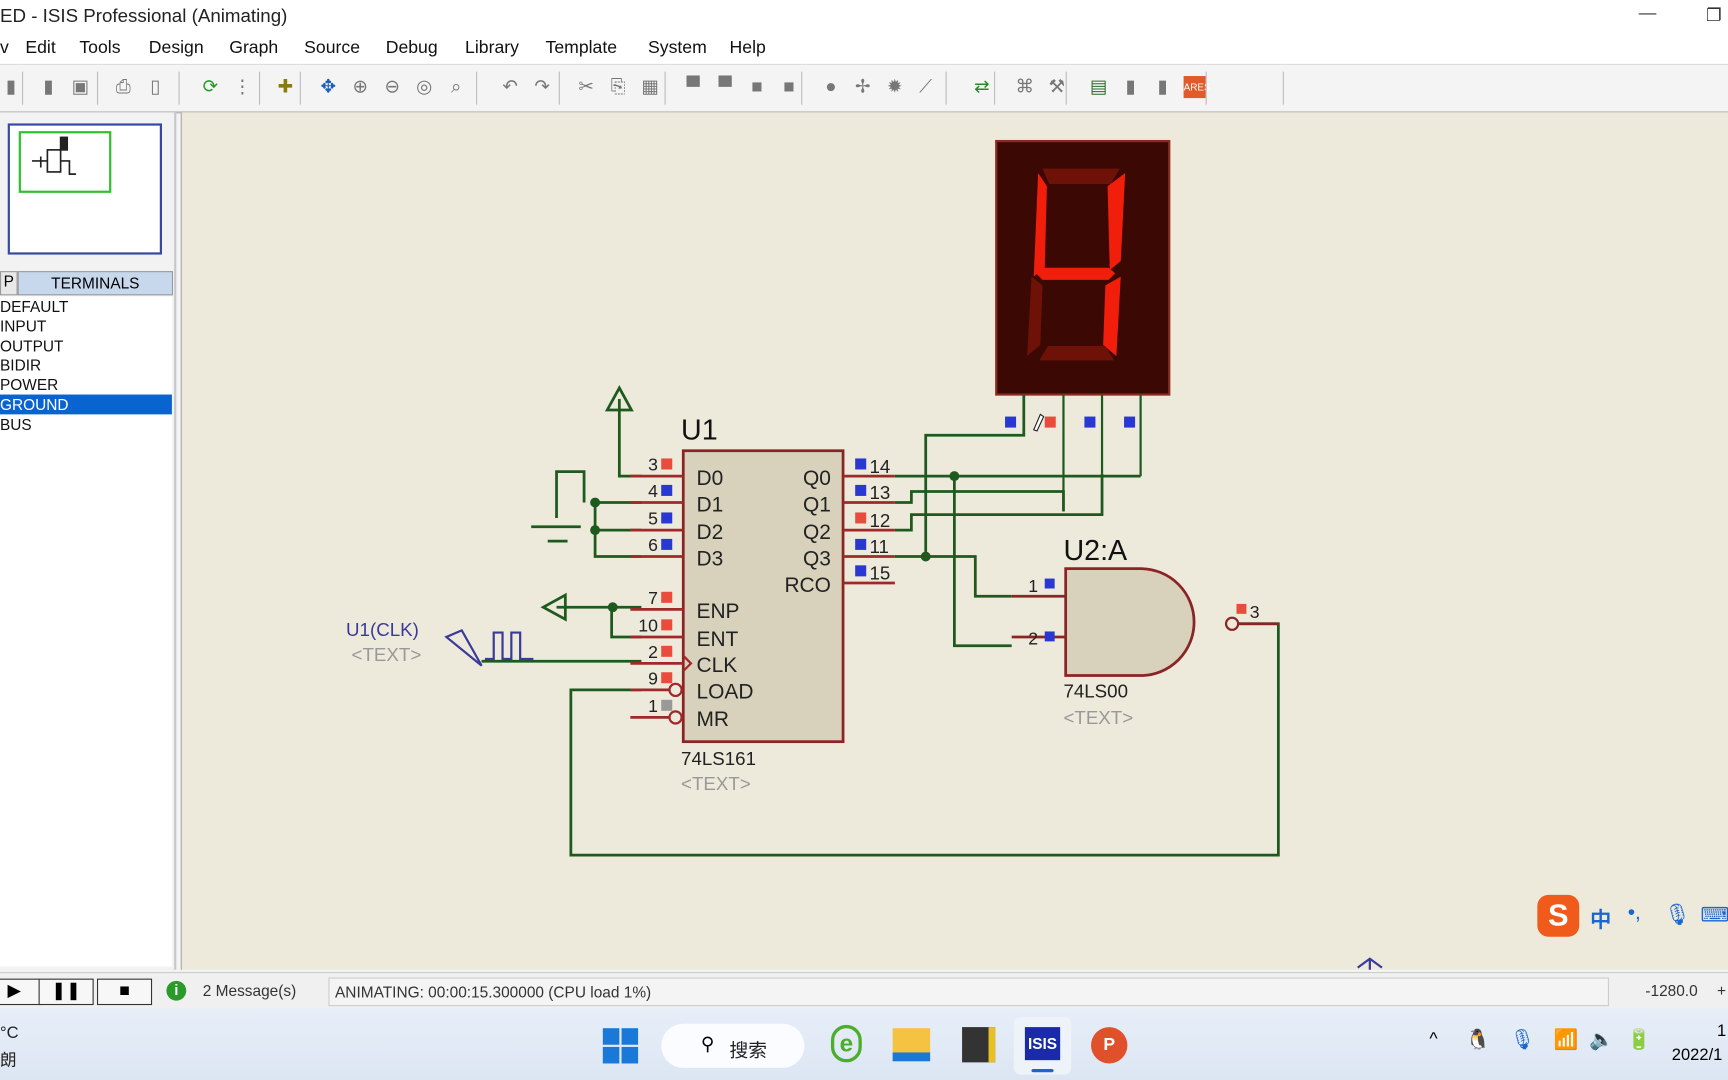  What do you see at coordinates (66, 992) in the screenshot?
I see `pause-button: ❚❚` at bounding box center [66, 992].